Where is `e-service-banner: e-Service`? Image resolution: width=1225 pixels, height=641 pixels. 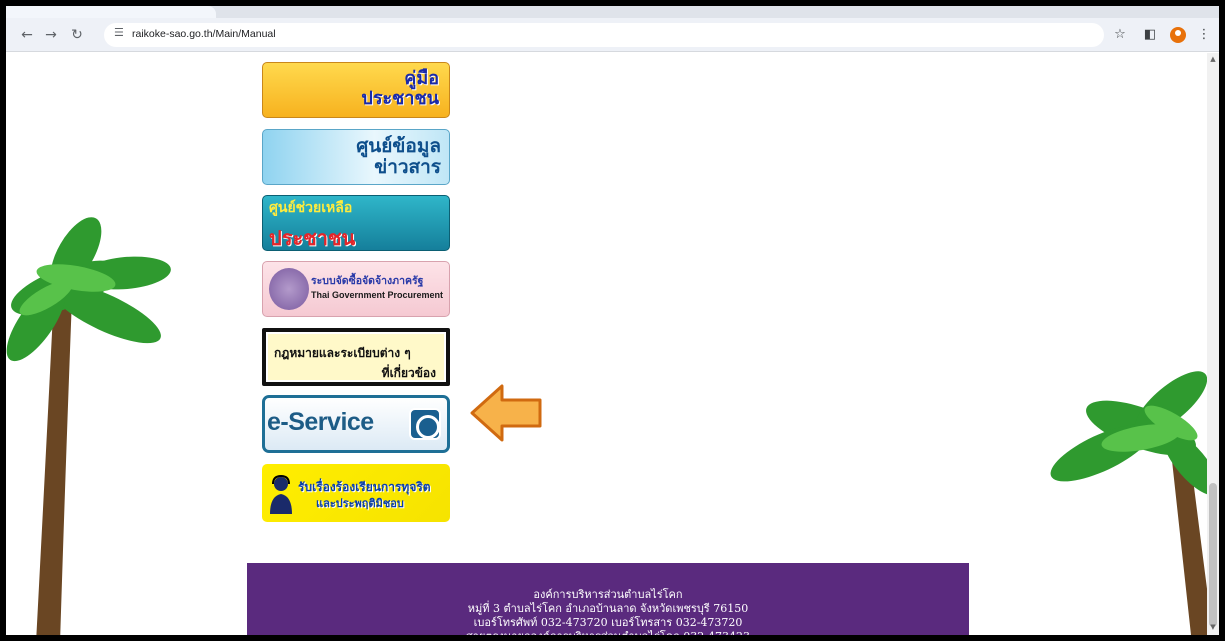 e-service-banner: e-Service is located at coordinates (356, 424).